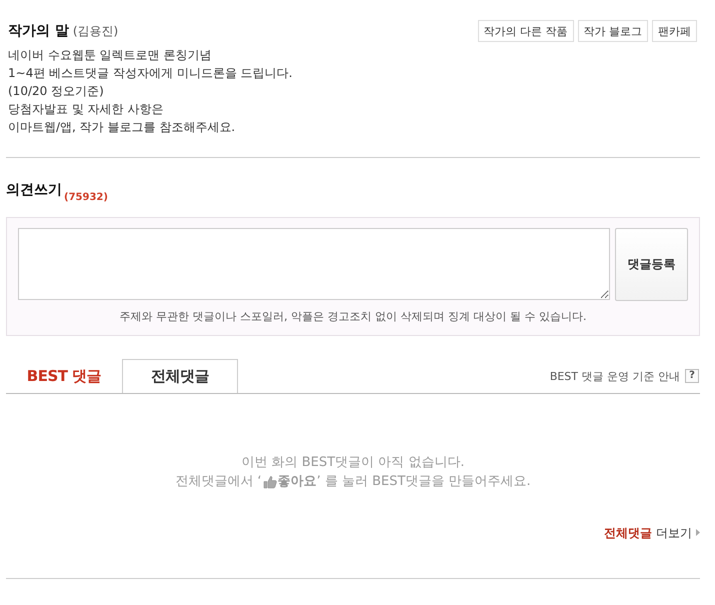  Describe the element at coordinates (269, 481) in the screenshot. I see `thumbs-up-icon` at that location.